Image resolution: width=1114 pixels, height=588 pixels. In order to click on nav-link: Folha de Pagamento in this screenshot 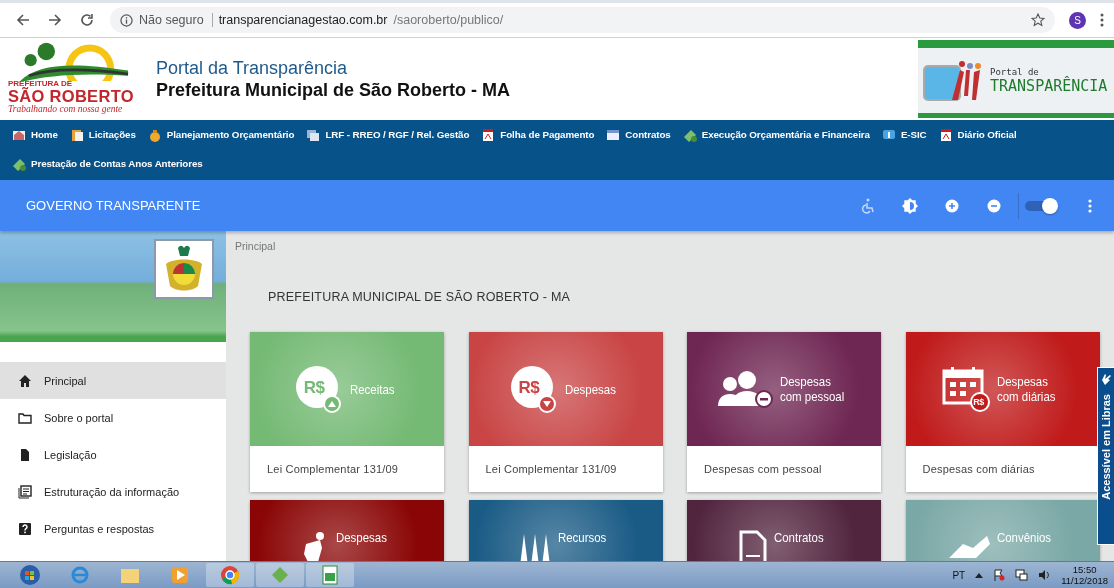, I will do `click(538, 134)`.